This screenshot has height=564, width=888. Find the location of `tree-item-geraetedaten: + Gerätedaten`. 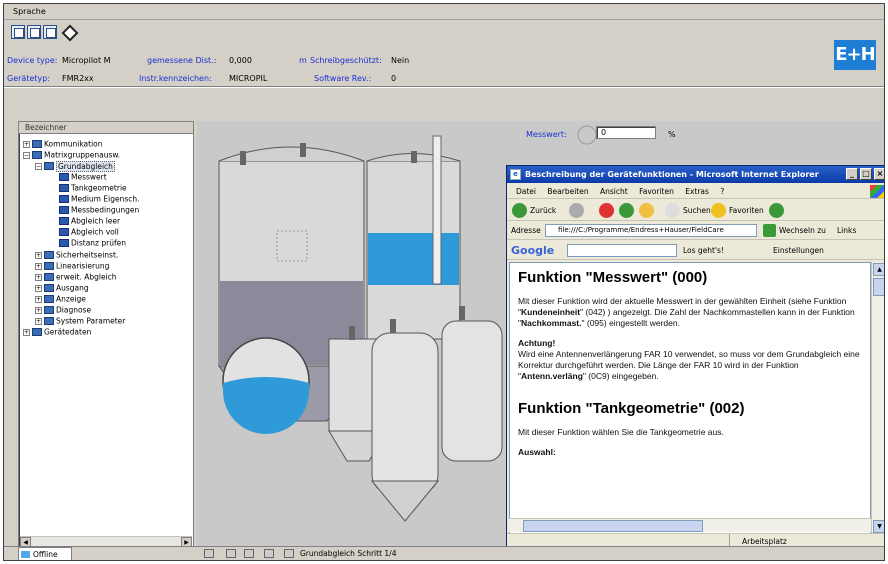

tree-item-geraetedaten: + Gerätedaten is located at coordinates (57, 331).